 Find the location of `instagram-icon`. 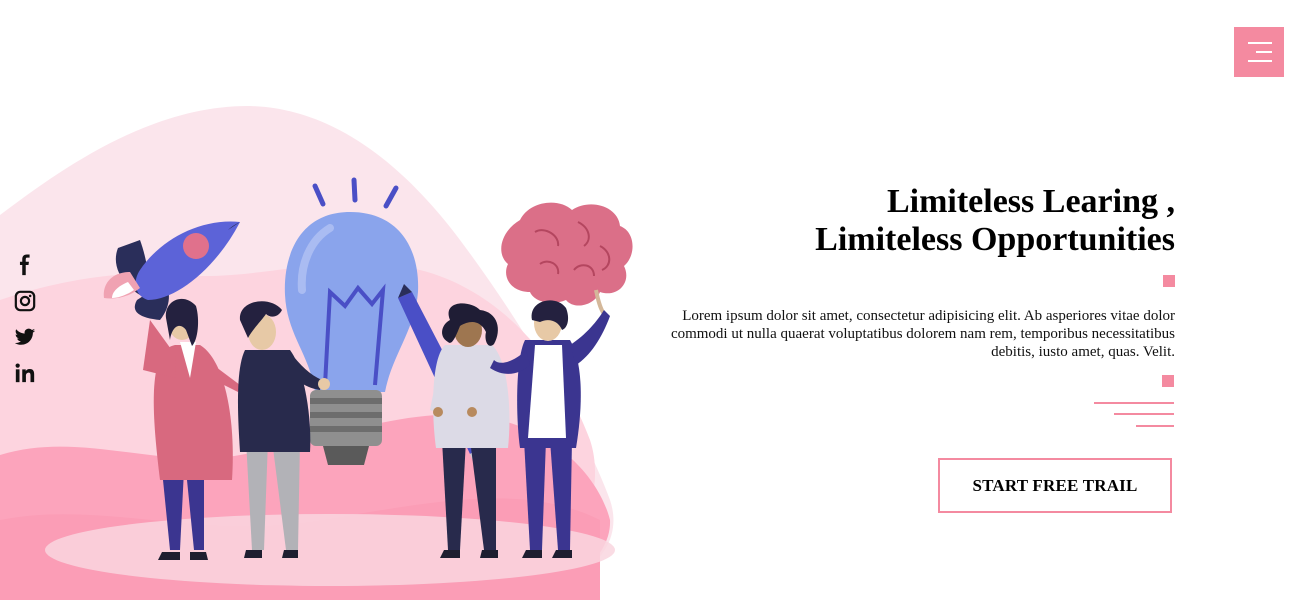

instagram-icon is located at coordinates (25, 301).